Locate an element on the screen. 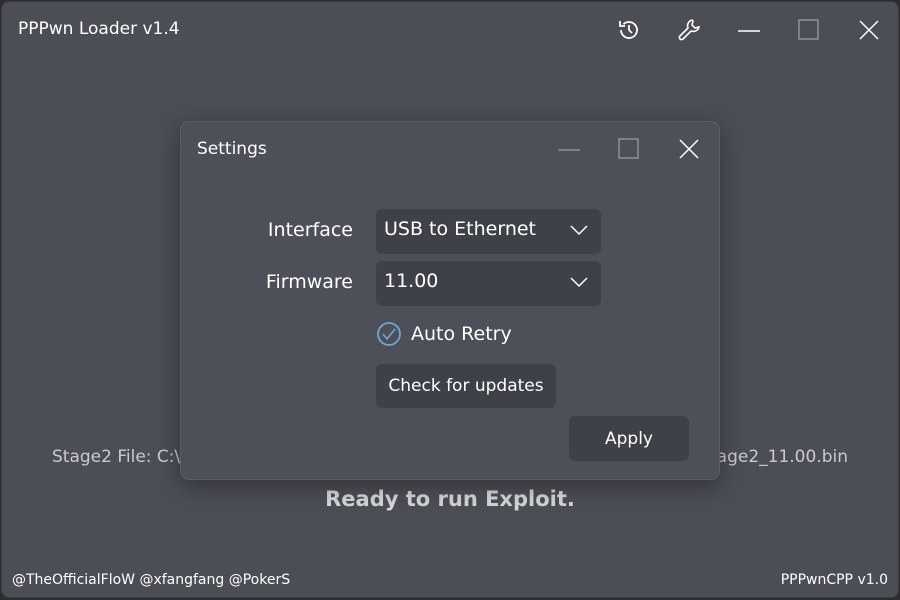 Image resolution: width=900 pixels, height=600 pixels. settings-button is located at coordinates (689, 30).